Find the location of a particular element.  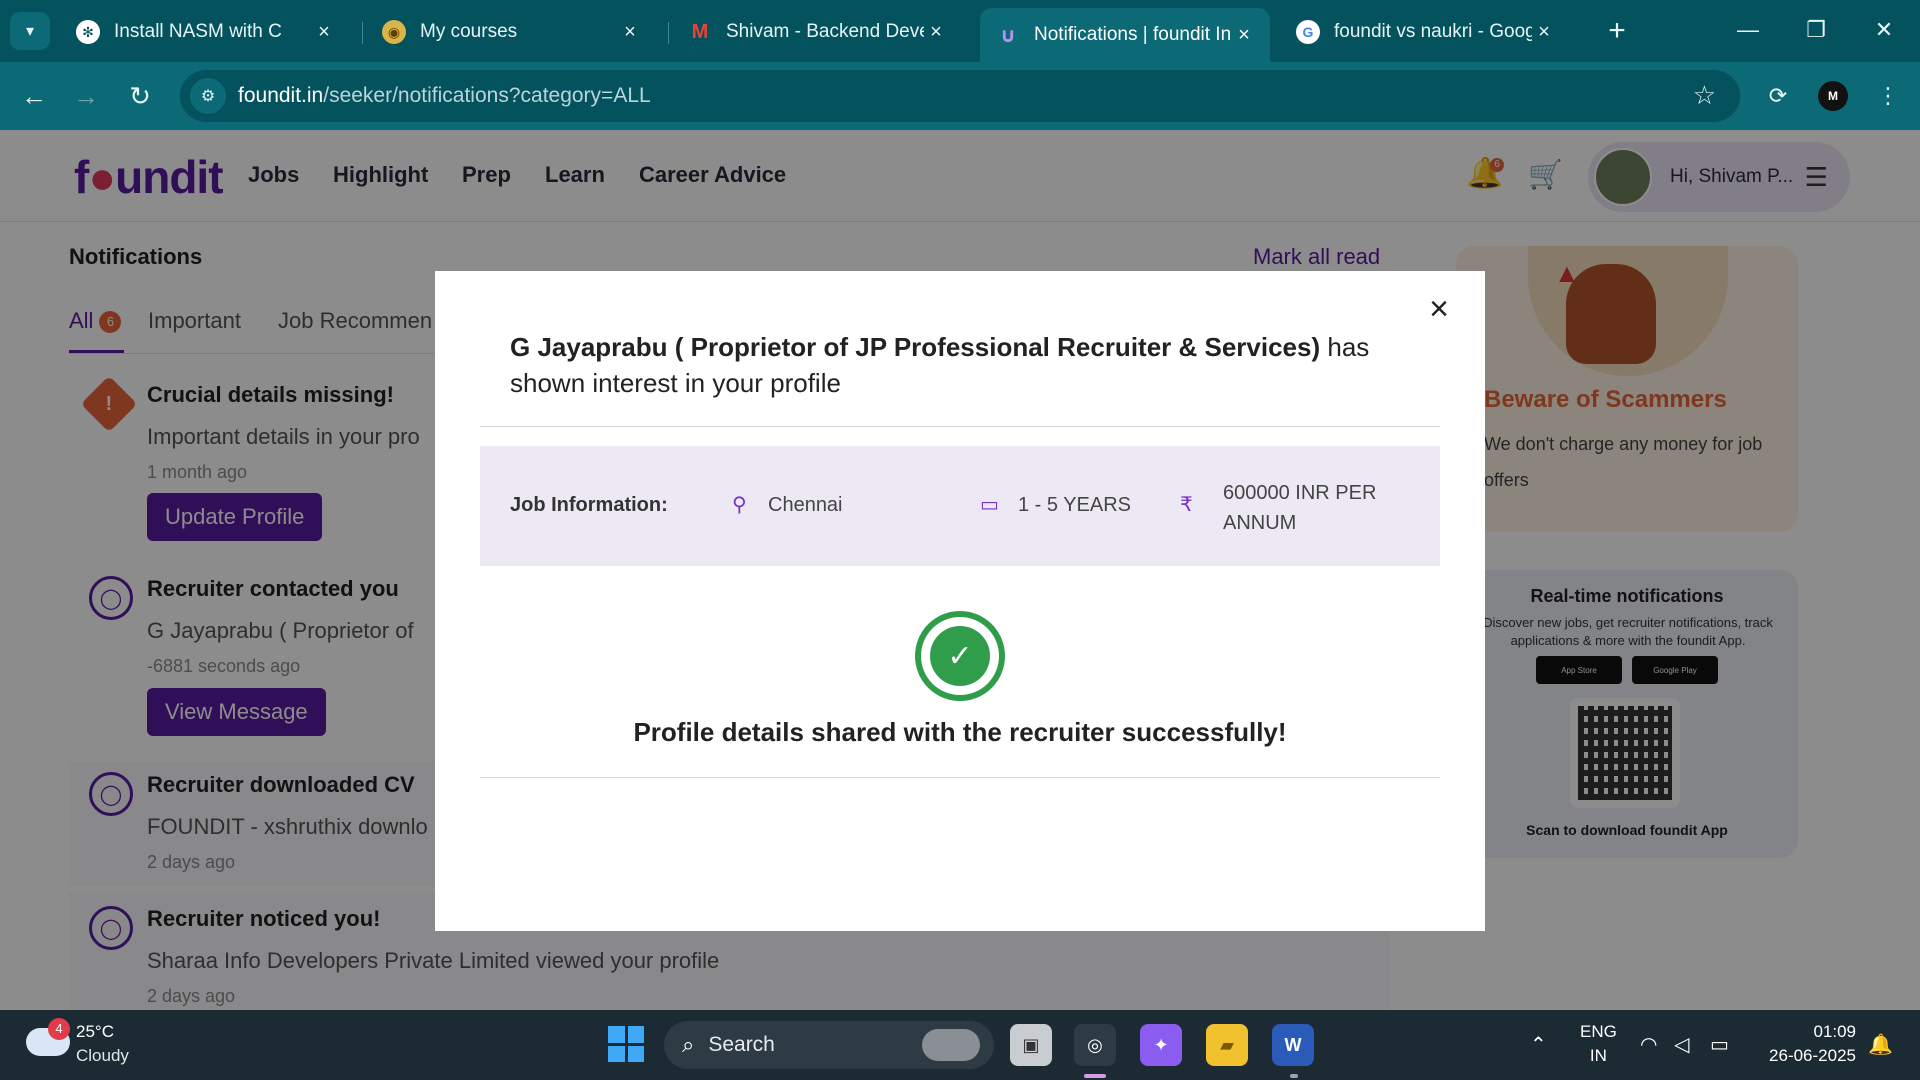

tab-title: Shivam - Backend Develo is located at coordinates (825, 31).